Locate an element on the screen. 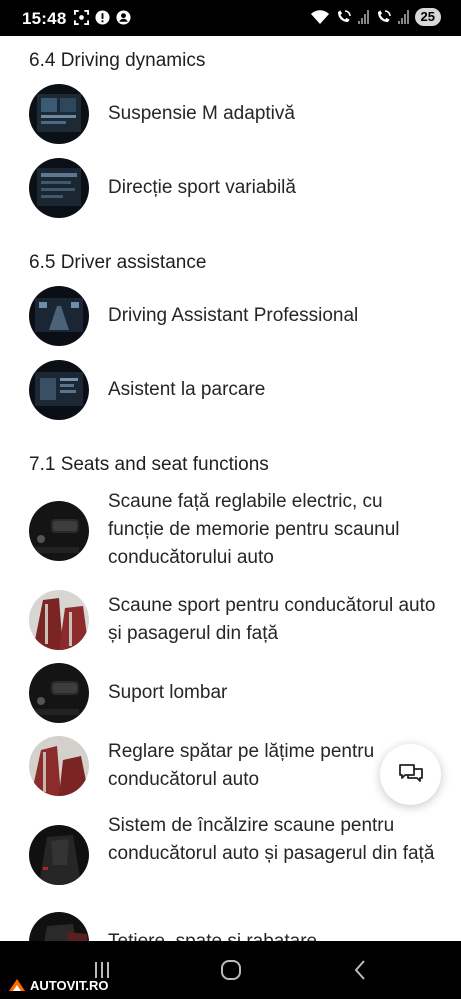 The image size is (461, 999). chat-icon is located at coordinates (410, 772).